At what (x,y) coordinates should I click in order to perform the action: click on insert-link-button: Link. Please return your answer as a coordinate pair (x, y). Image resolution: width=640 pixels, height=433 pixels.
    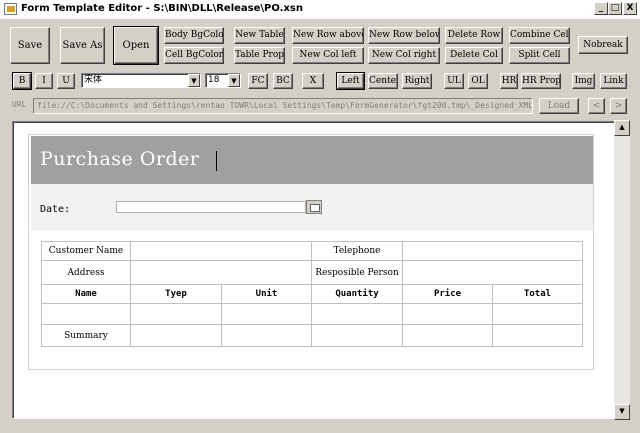
    Looking at the image, I should click on (613, 81).